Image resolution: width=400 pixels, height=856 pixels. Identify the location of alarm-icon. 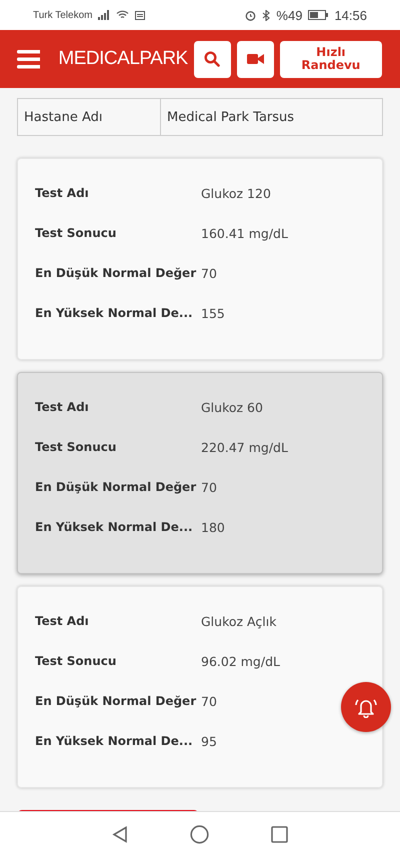
(250, 15).